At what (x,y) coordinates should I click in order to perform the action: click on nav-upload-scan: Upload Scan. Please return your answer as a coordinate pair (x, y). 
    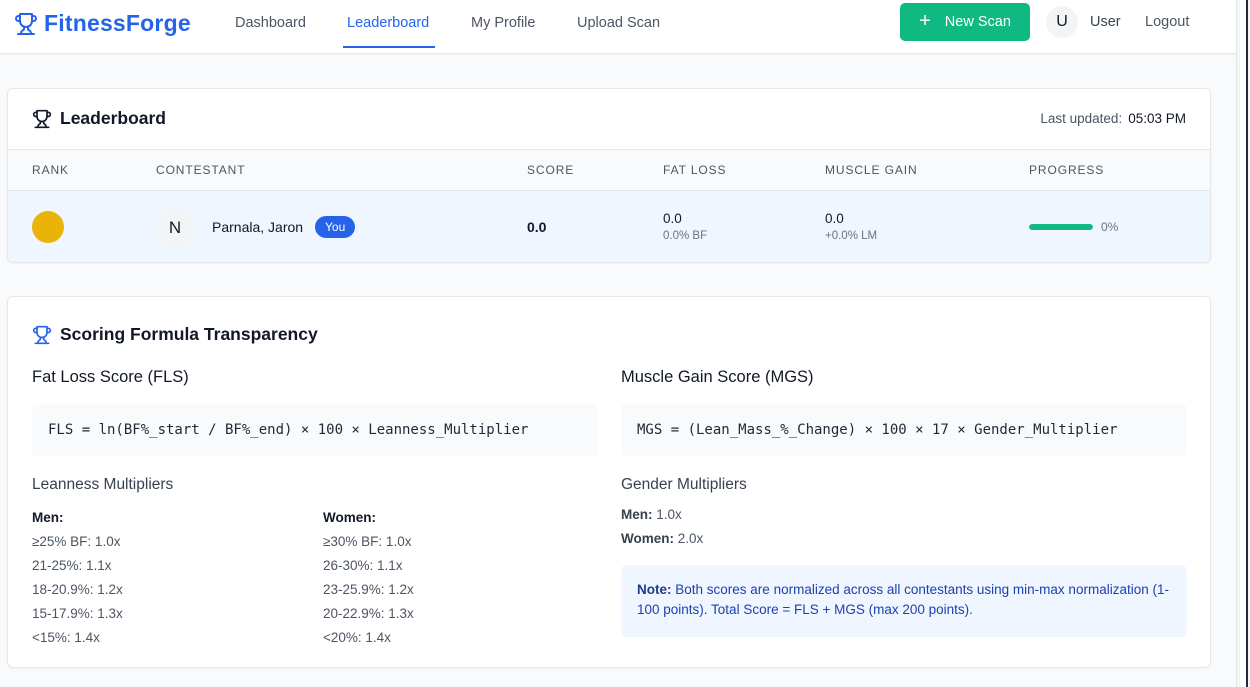
    Looking at the image, I should click on (618, 23).